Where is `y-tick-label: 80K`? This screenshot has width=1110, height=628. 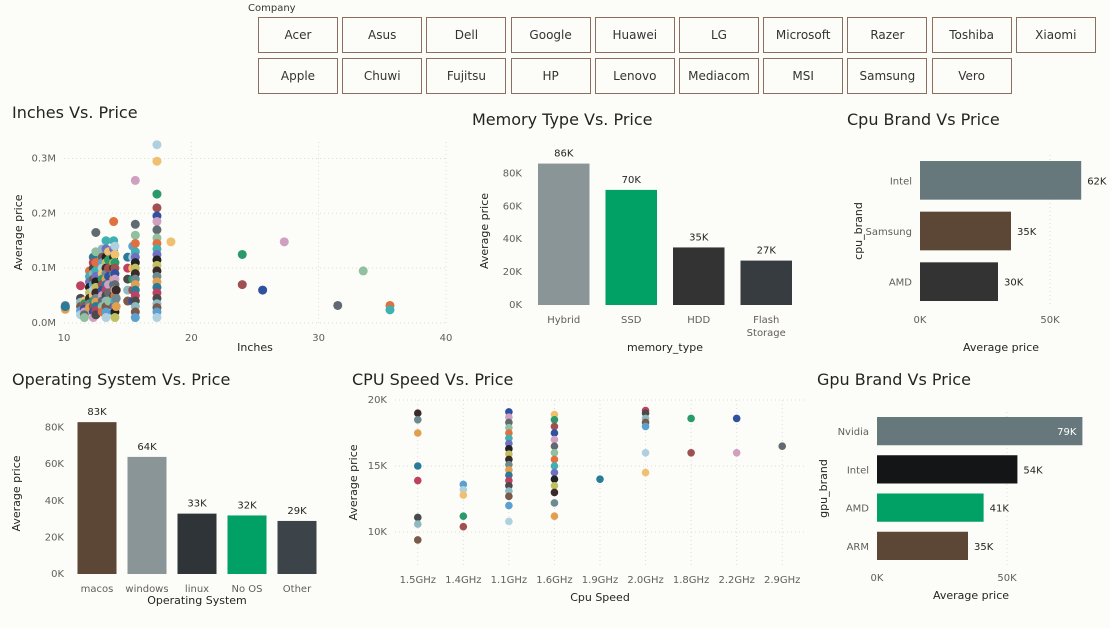
y-tick-label: 80K is located at coordinates (513, 173).